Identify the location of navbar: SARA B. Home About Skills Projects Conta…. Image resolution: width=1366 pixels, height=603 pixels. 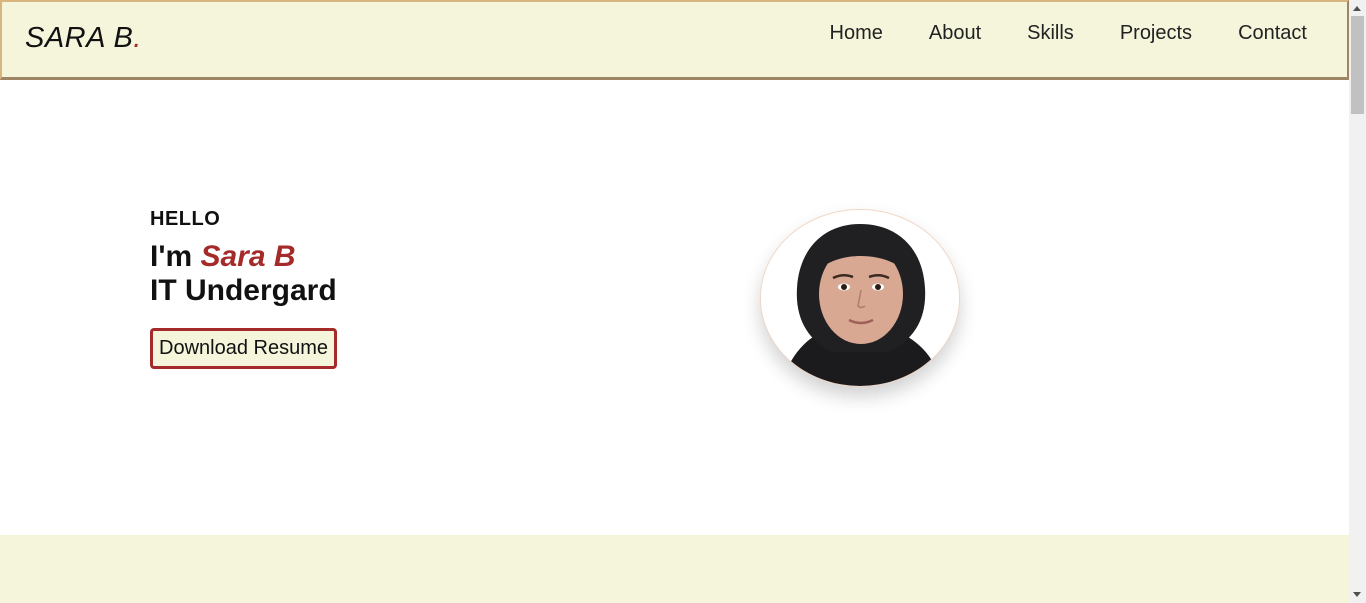
(674, 40).